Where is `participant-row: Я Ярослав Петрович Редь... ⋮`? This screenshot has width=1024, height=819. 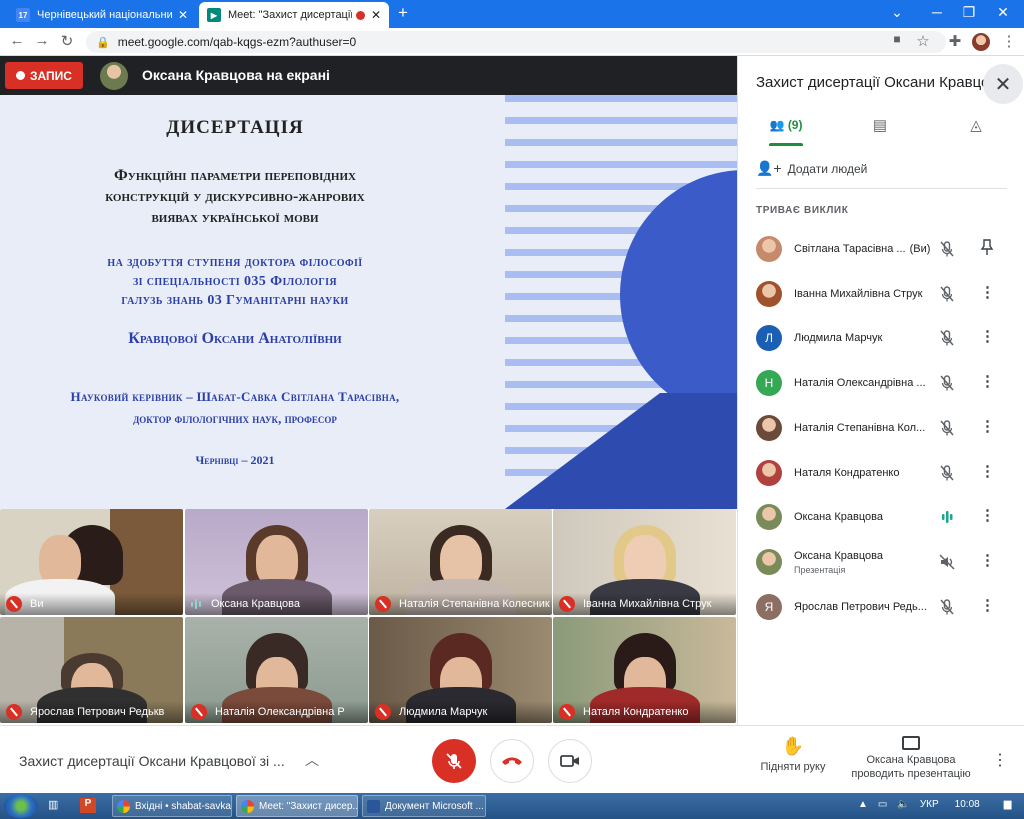 participant-row: Я Ярослав Петрович Редь... ⋮ is located at coordinates (883, 608).